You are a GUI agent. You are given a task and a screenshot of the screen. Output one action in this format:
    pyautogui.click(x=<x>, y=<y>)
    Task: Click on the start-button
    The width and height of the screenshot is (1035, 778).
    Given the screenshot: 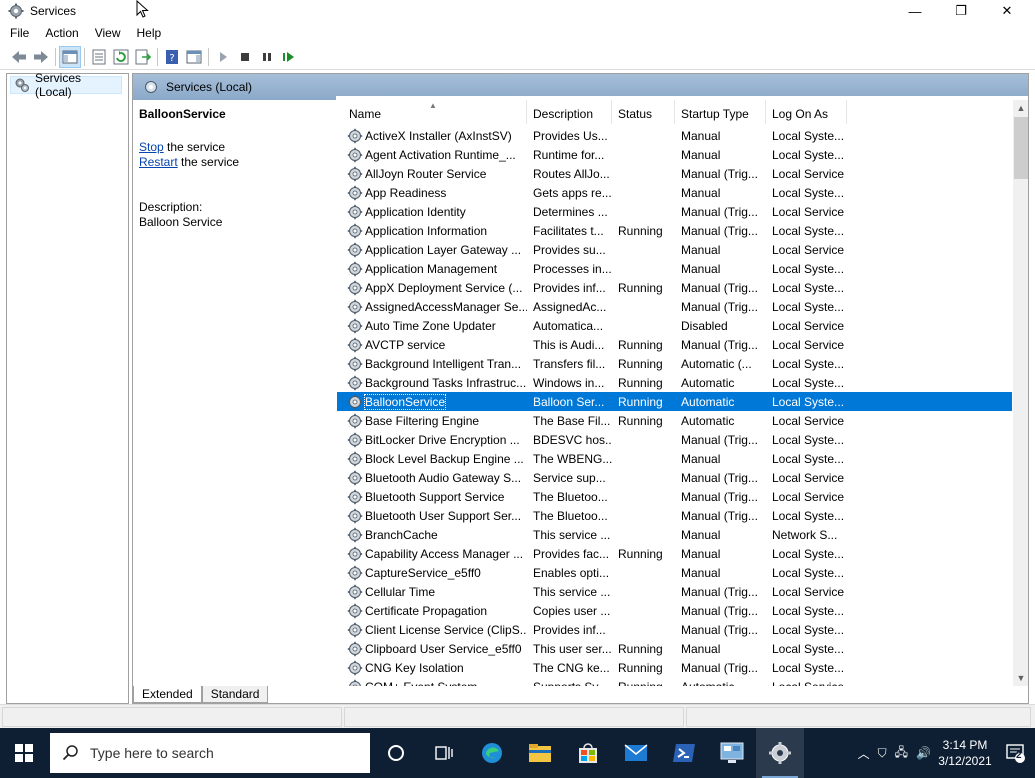 What is the action you would take?
    pyautogui.click(x=24, y=753)
    